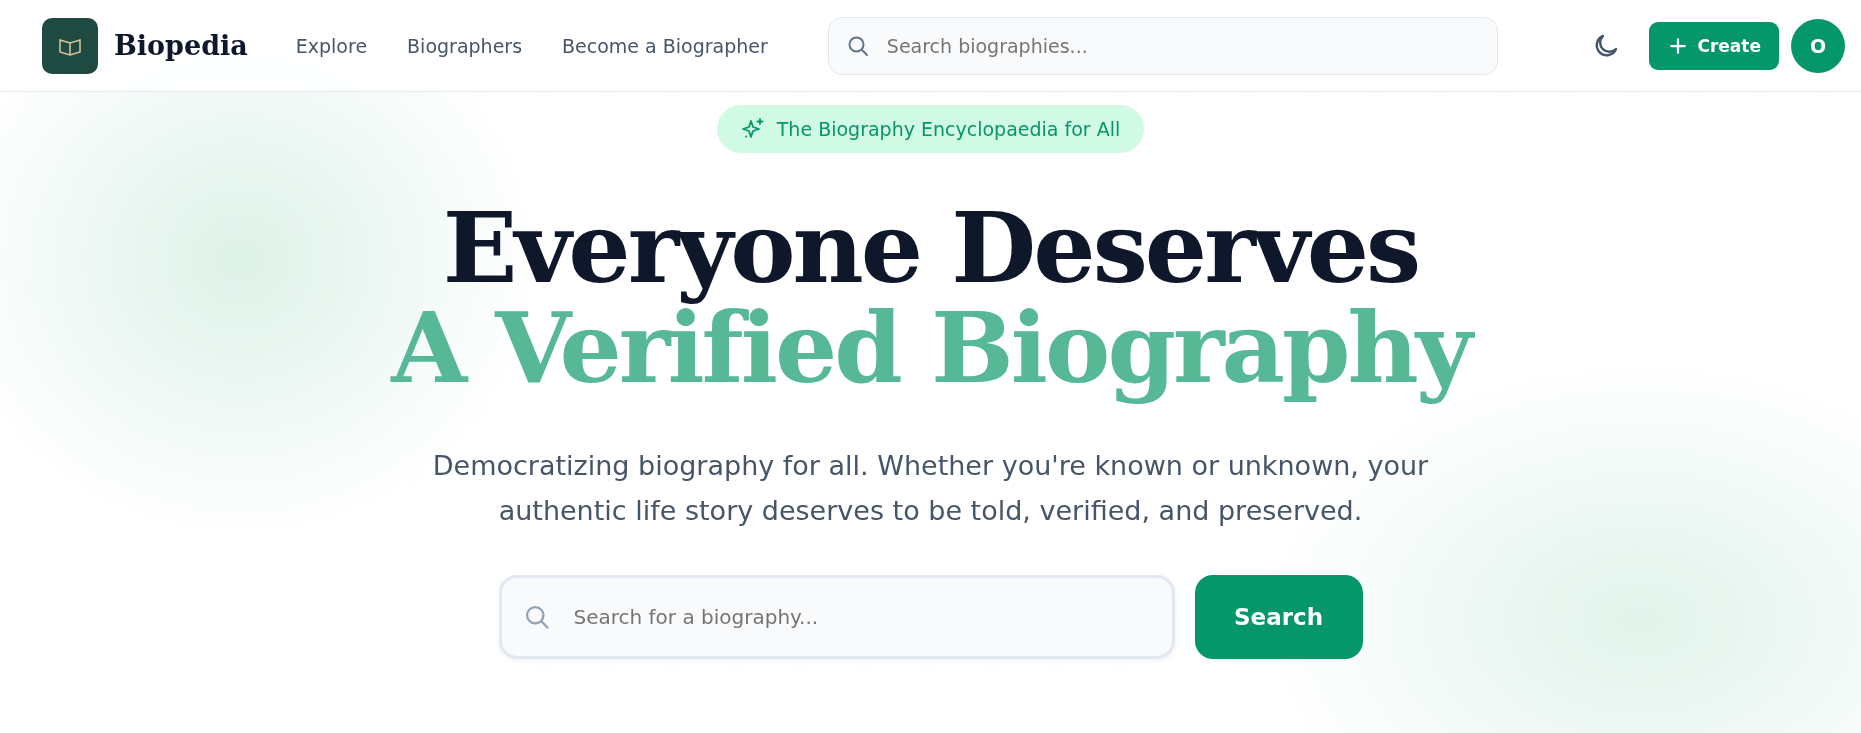 The image size is (1861, 733). What do you see at coordinates (331, 45) in the screenshot?
I see `nav-link: Explore` at bounding box center [331, 45].